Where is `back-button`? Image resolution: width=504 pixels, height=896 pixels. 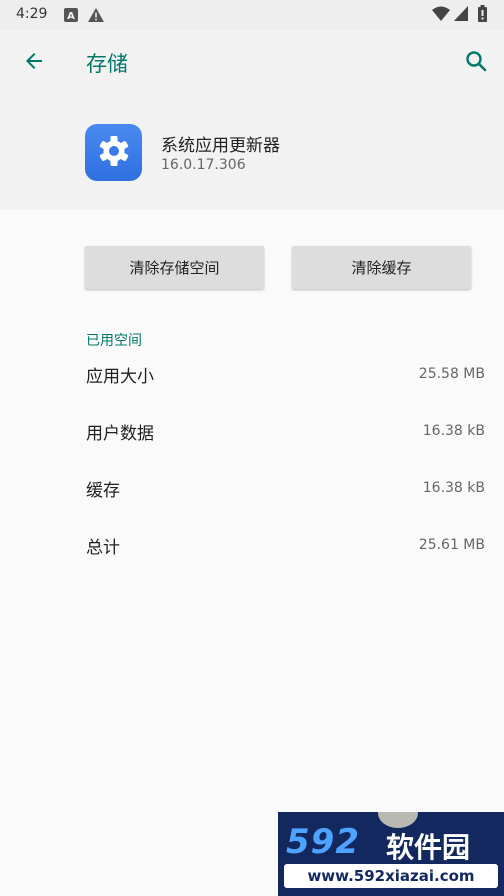
back-button is located at coordinates (34, 63).